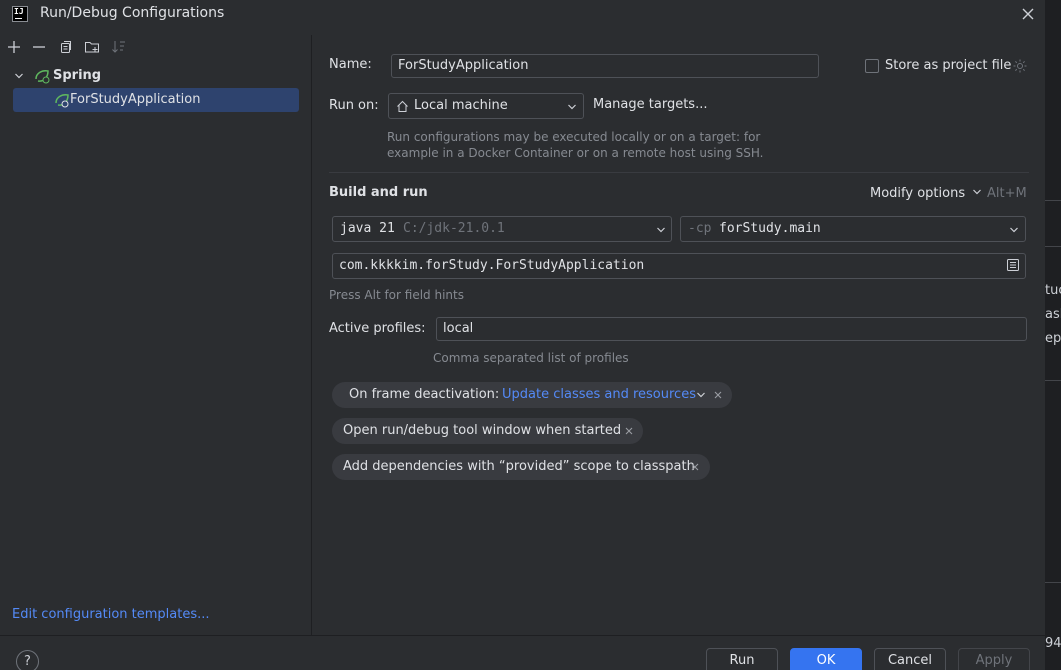  I want to click on classpath-module-dropdown: -cp forStudy.main, so click(853, 229).